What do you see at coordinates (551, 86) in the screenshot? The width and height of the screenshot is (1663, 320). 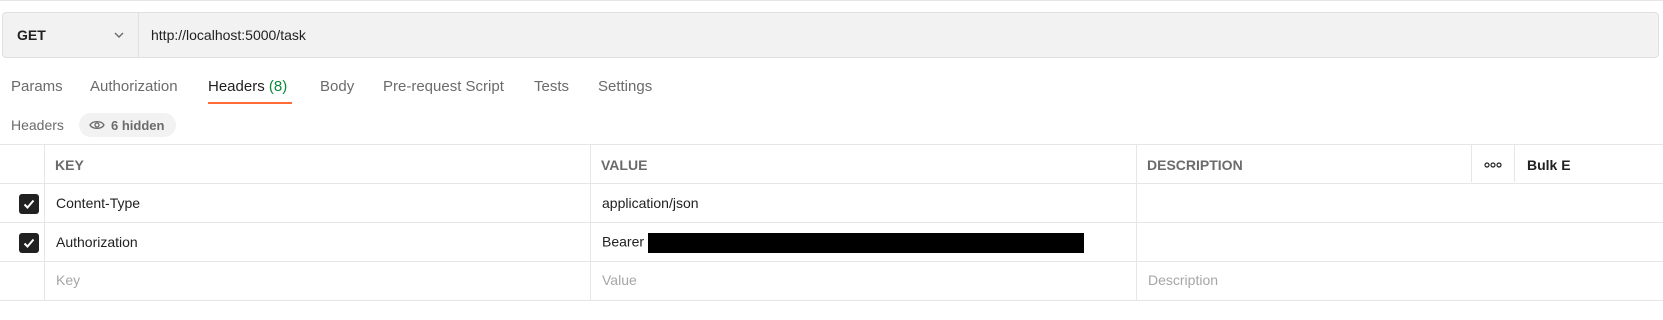 I see `tab-tests: Tests` at bounding box center [551, 86].